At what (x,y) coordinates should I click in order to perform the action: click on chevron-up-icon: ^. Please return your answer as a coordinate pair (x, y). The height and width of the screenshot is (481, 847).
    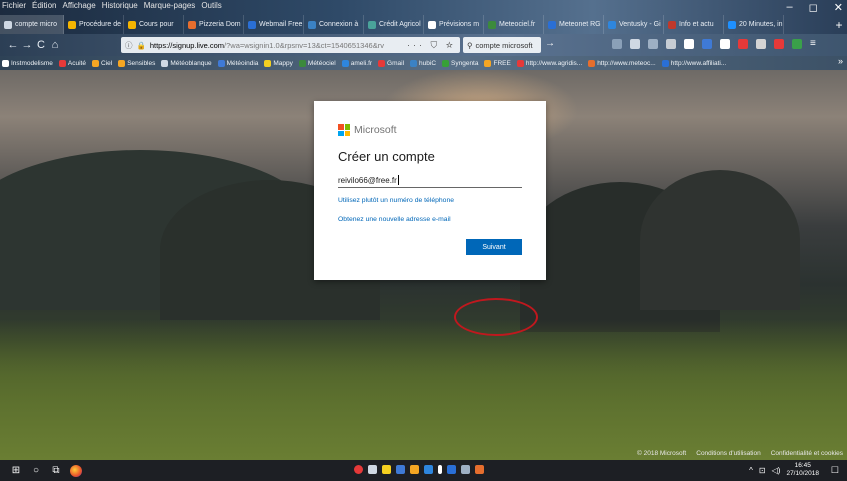
    Looking at the image, I should click on (751, 470).